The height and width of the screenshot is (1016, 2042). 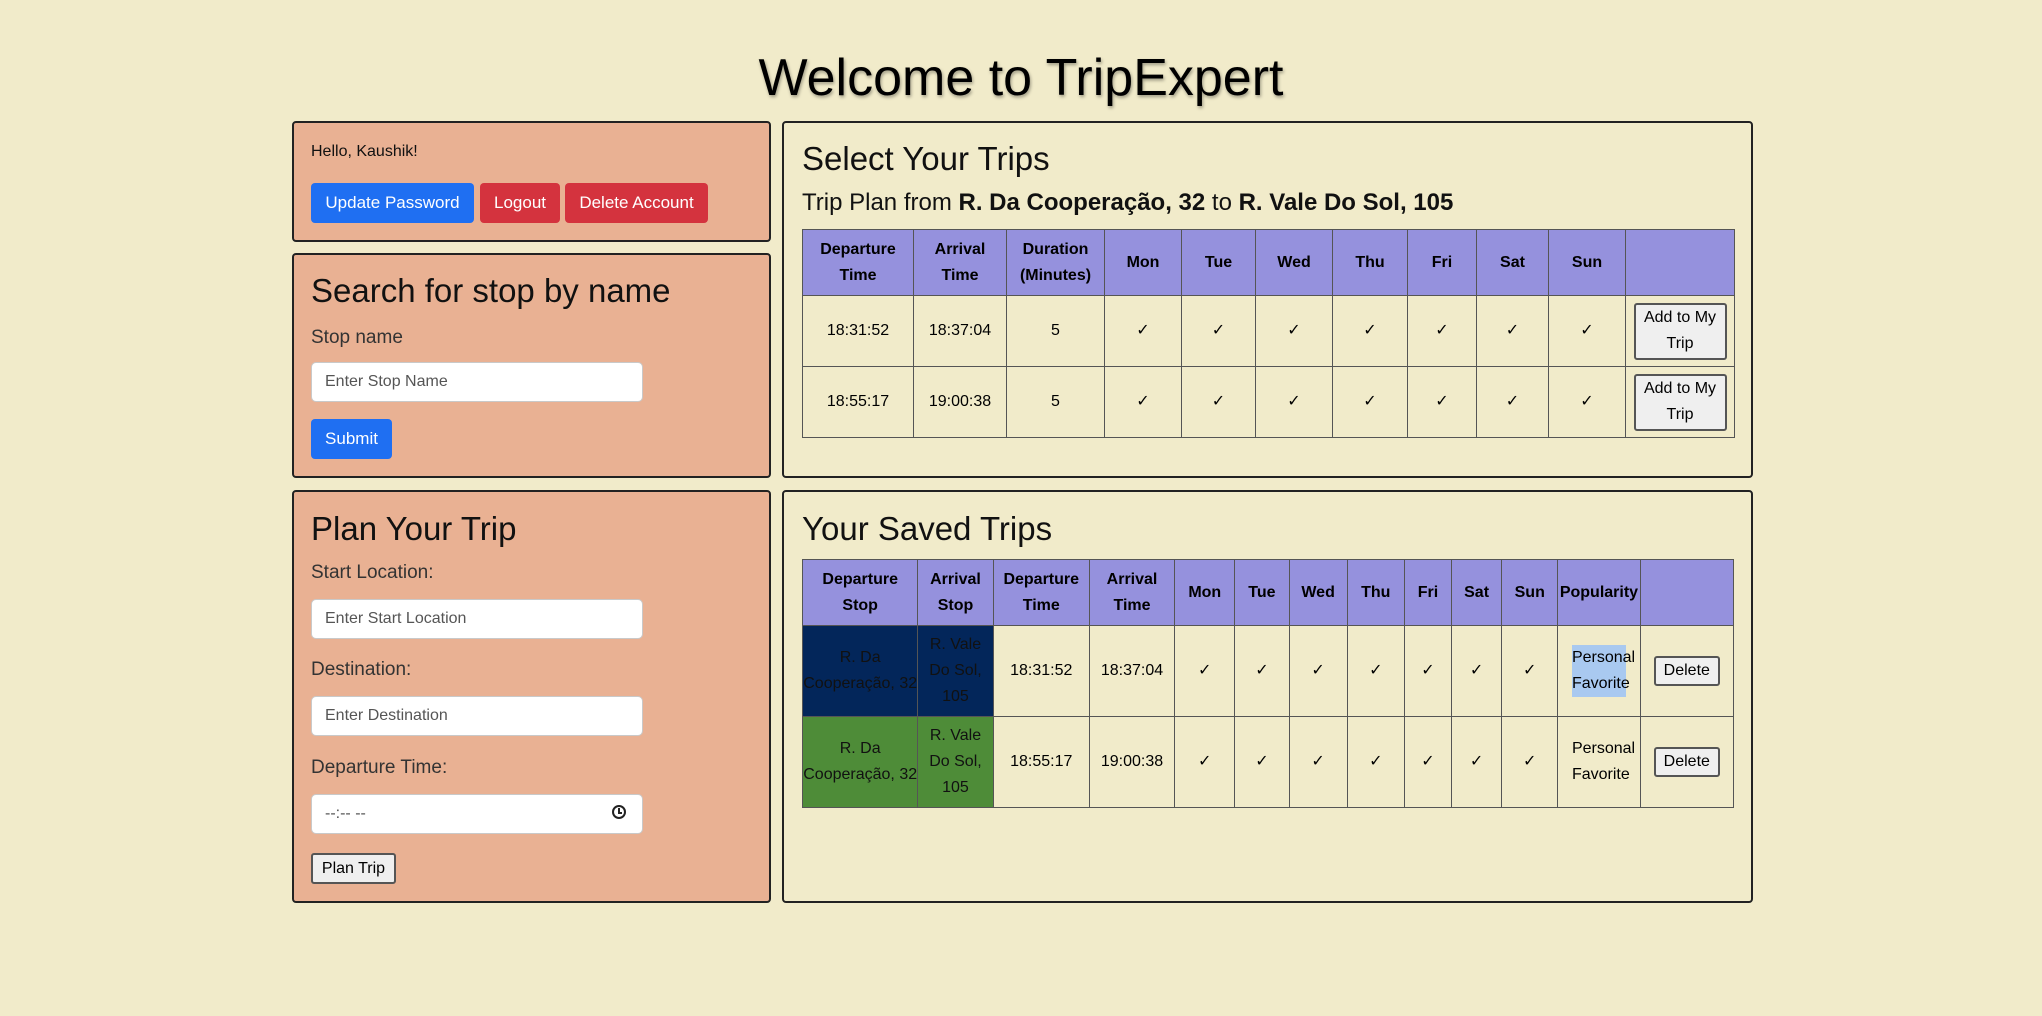 What do you see at coordinates (477, 619) in the screenshot?
I see `start-location-input: Enter Start Location` at bounding box center [477, 619].